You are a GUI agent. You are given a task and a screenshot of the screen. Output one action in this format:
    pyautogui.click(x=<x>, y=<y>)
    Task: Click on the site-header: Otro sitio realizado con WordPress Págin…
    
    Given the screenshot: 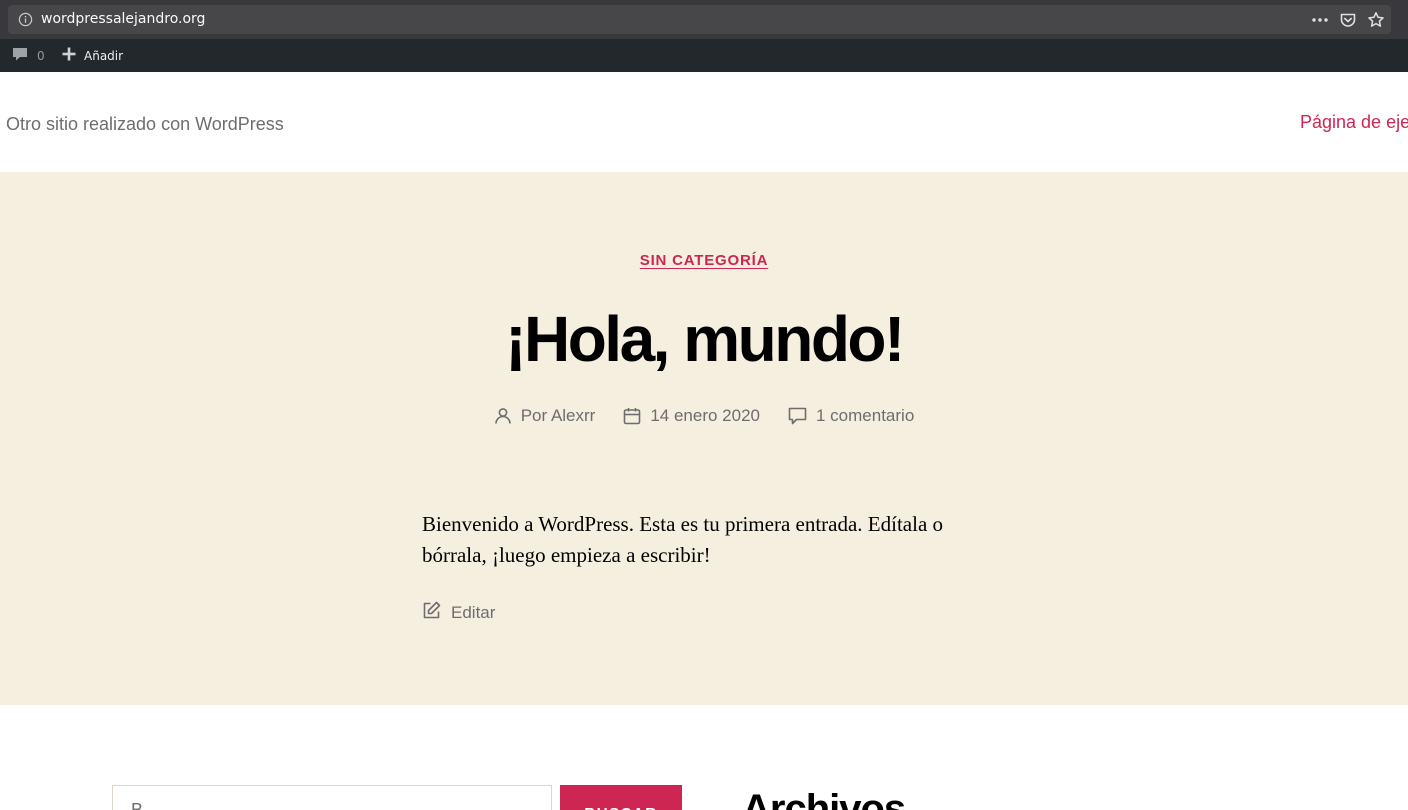 What is the action you would take?
    pyautogui.click(x=704, y=122)
    